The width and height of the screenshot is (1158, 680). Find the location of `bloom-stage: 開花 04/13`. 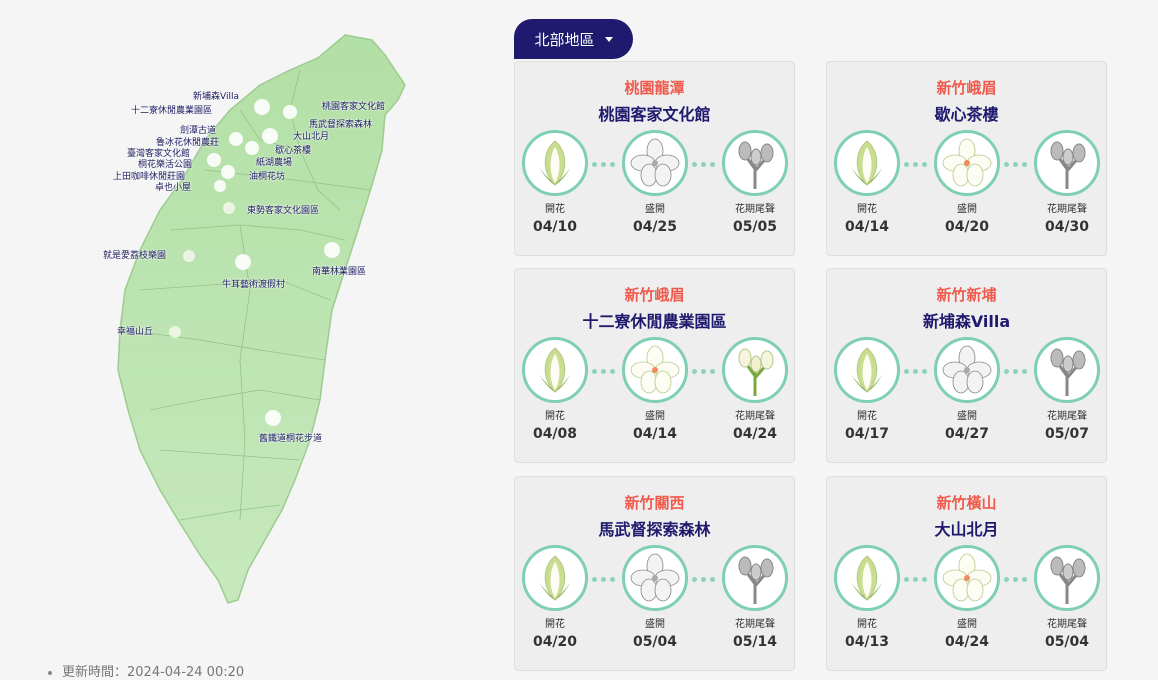

bloom-stage: 開花 04/13 is located at coordinates (867, 597).